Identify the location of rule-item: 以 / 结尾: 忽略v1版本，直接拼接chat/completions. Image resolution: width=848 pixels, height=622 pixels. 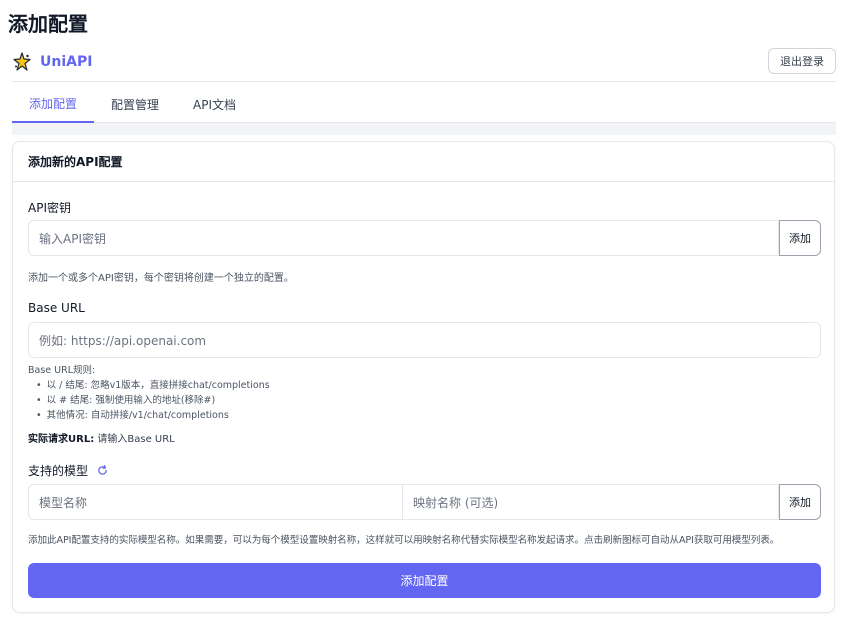
(153, 385).